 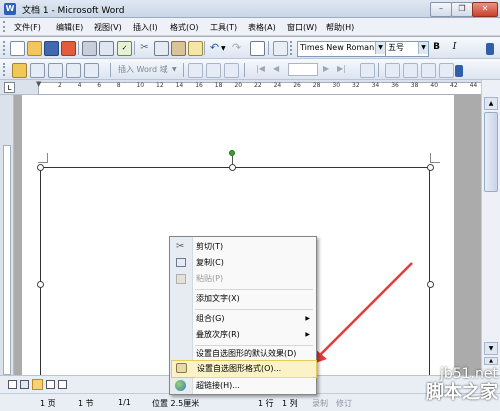 I want to click on undo-dropdown-icon: ▼, so click(x=223, y=48).